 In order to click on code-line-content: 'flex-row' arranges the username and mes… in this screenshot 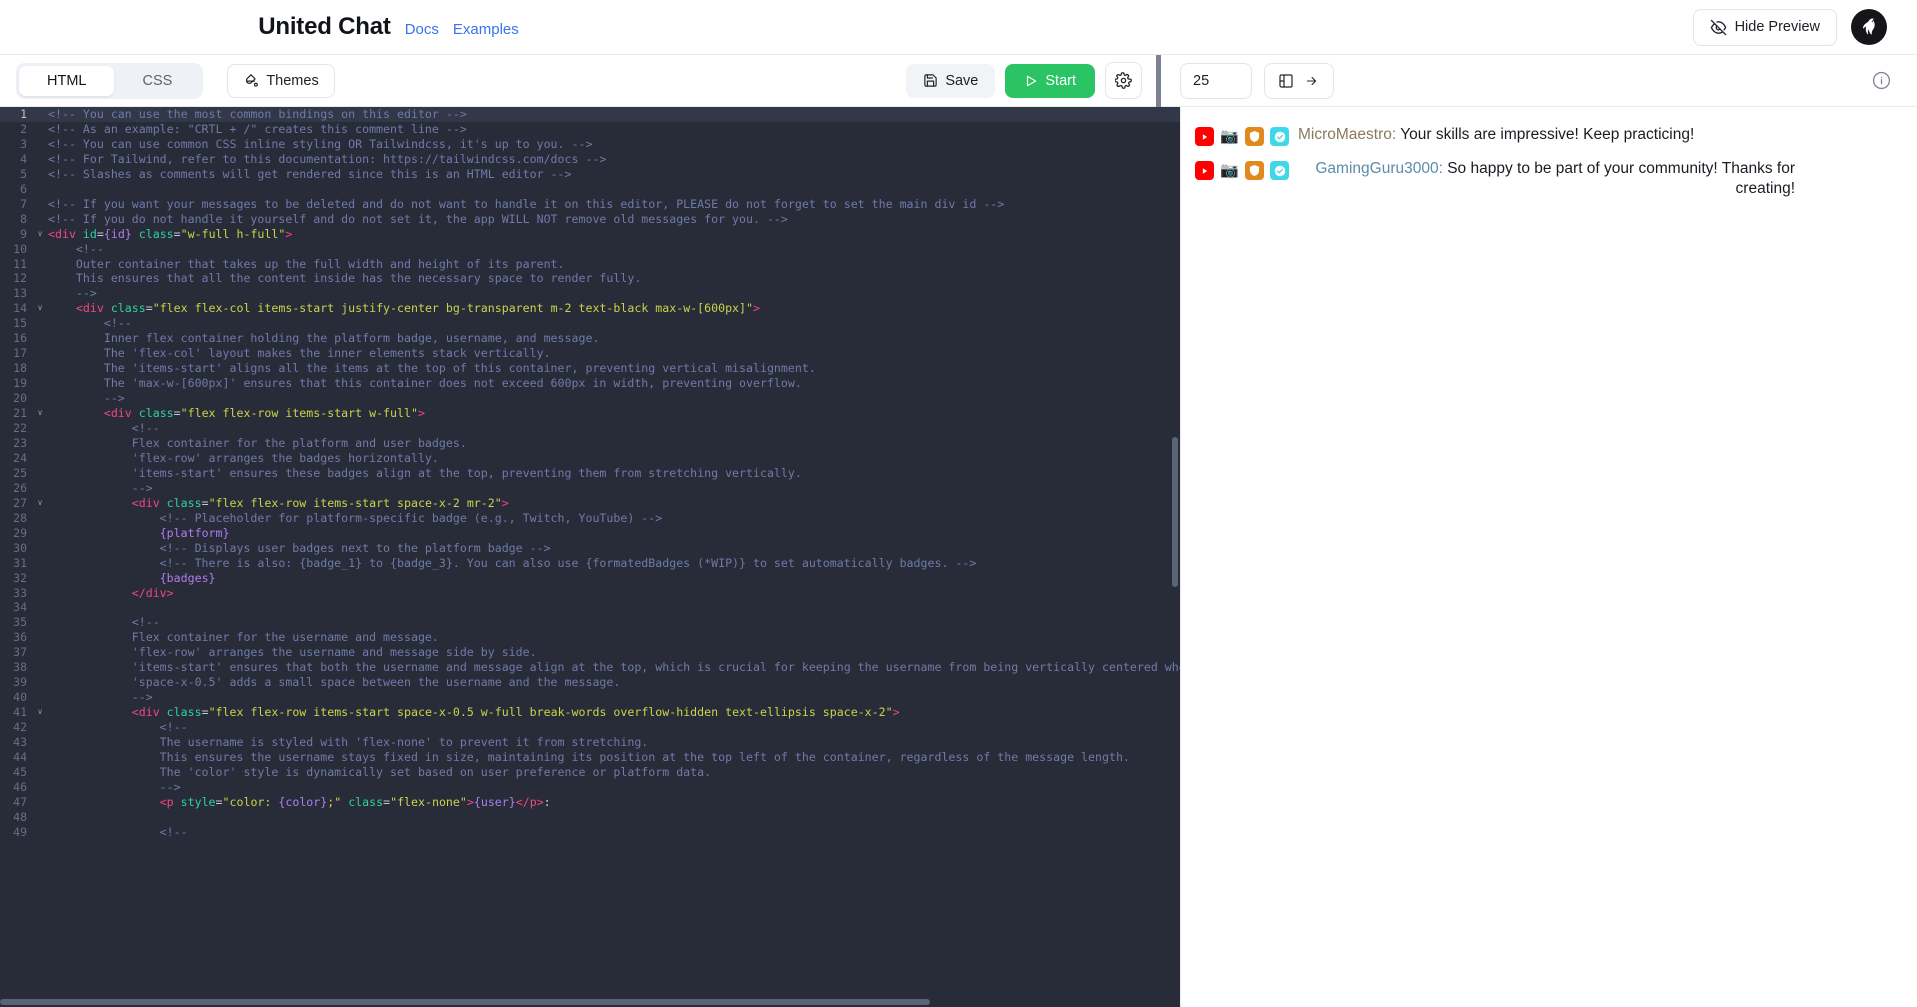, I will do `click(292, 652)`.